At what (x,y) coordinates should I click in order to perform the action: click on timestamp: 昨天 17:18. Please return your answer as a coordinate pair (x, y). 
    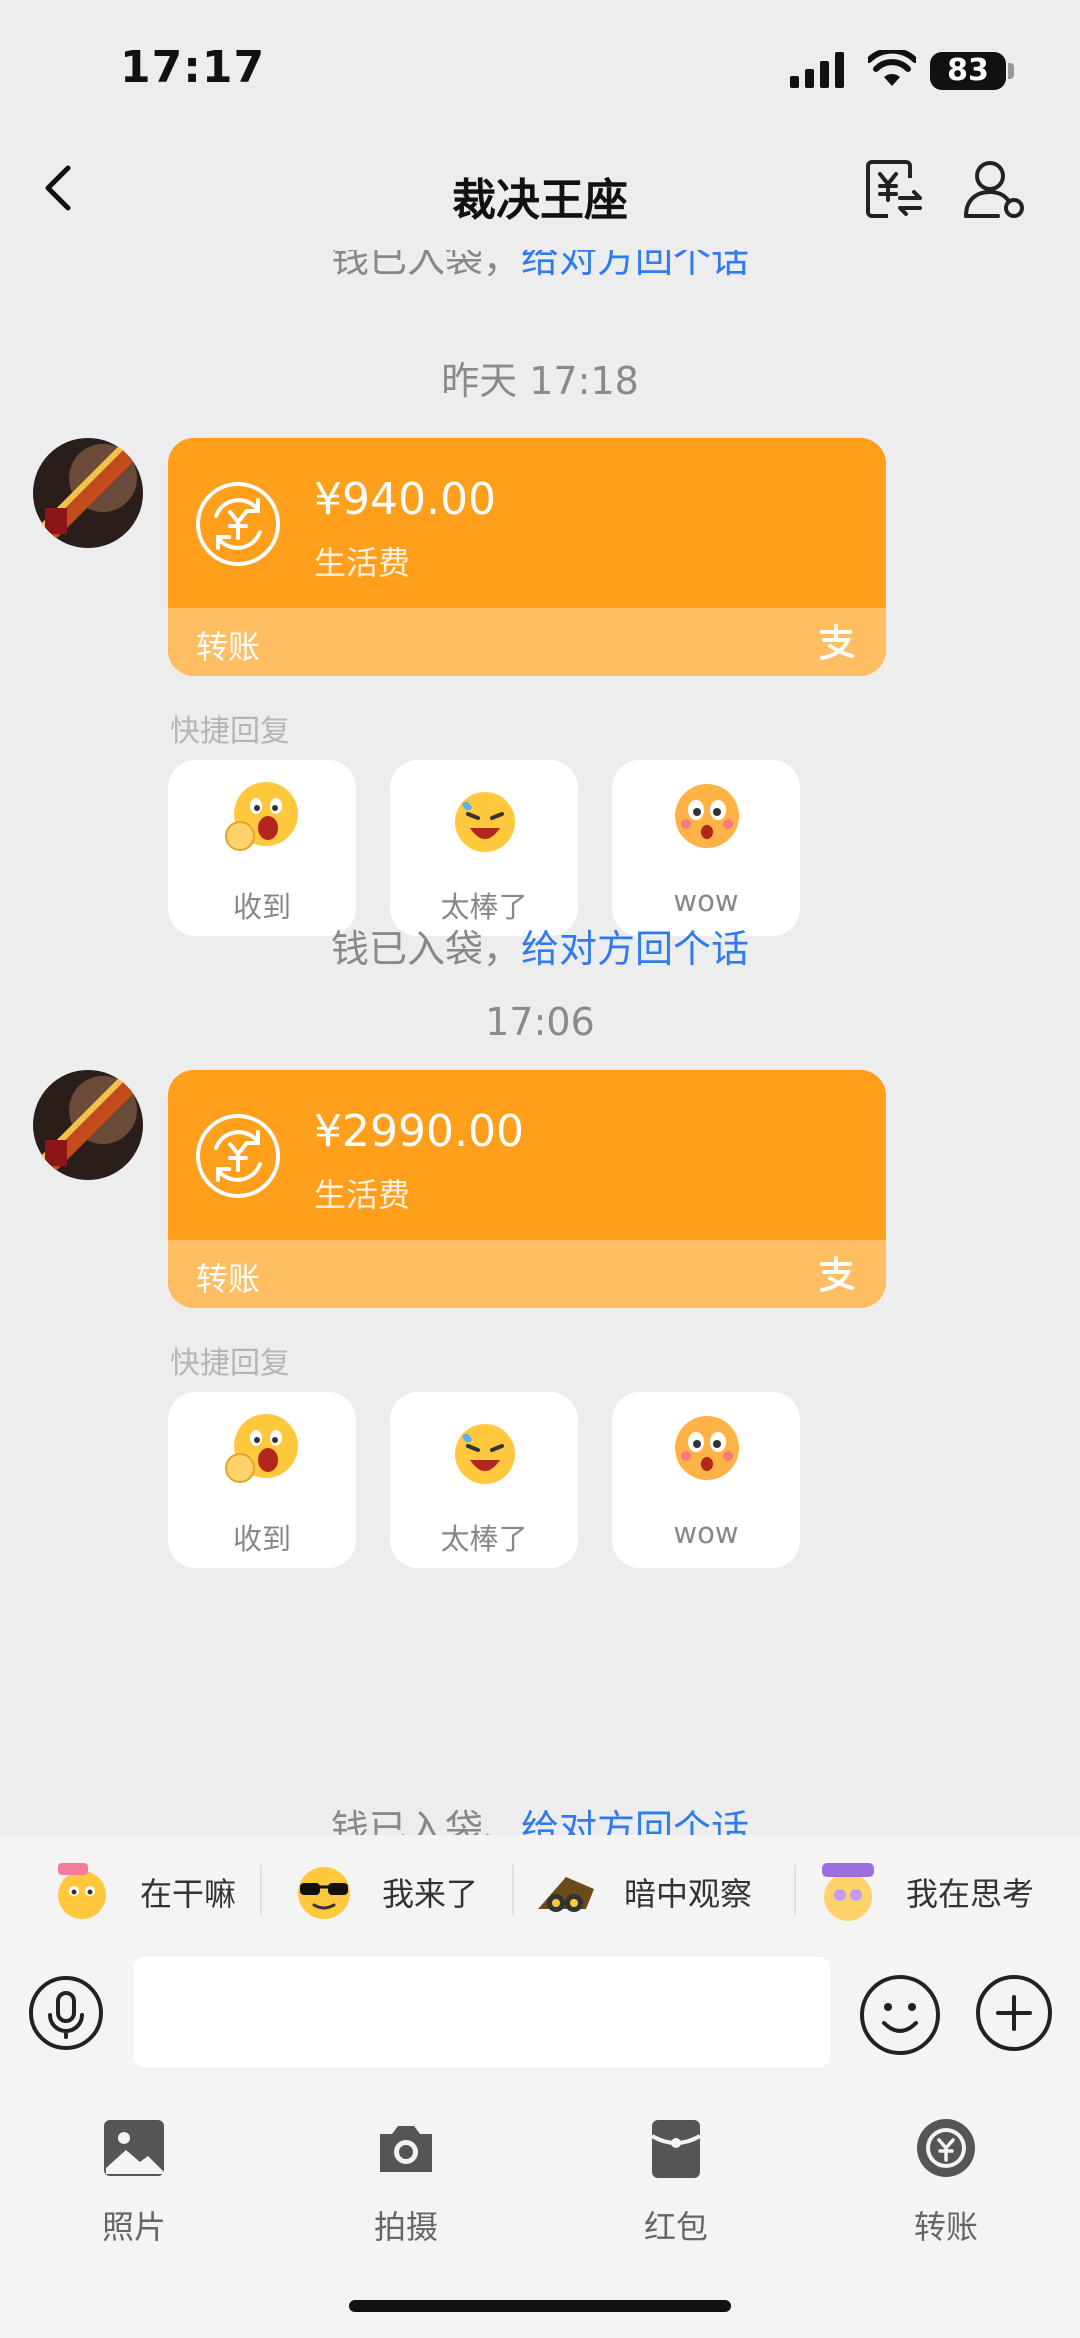
    Looking at the image, I should click on (540, 381).